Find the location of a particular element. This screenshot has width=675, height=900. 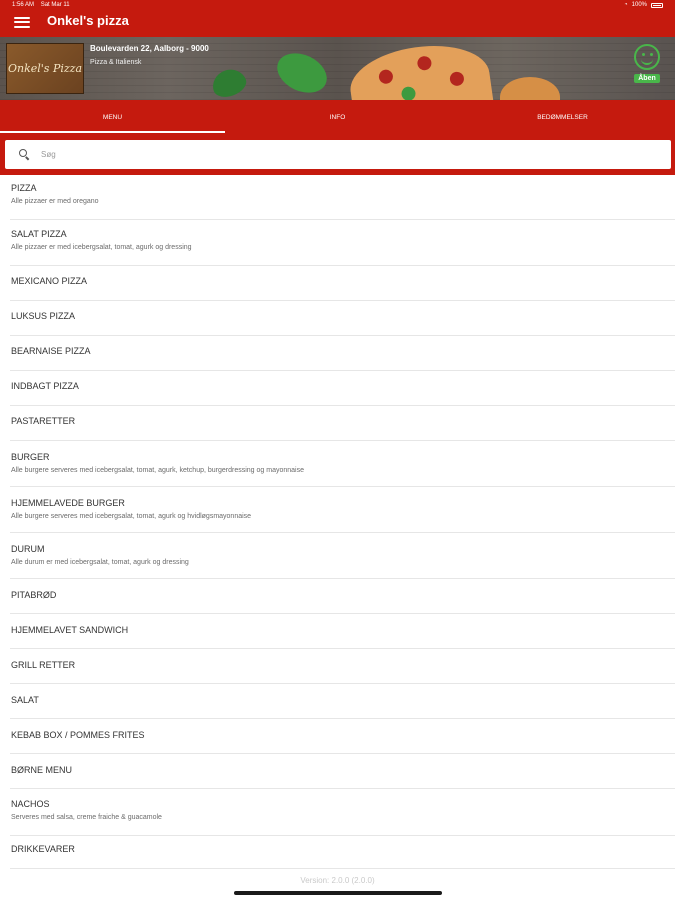

category-title: SALAT is located at coordinates (25, 700).